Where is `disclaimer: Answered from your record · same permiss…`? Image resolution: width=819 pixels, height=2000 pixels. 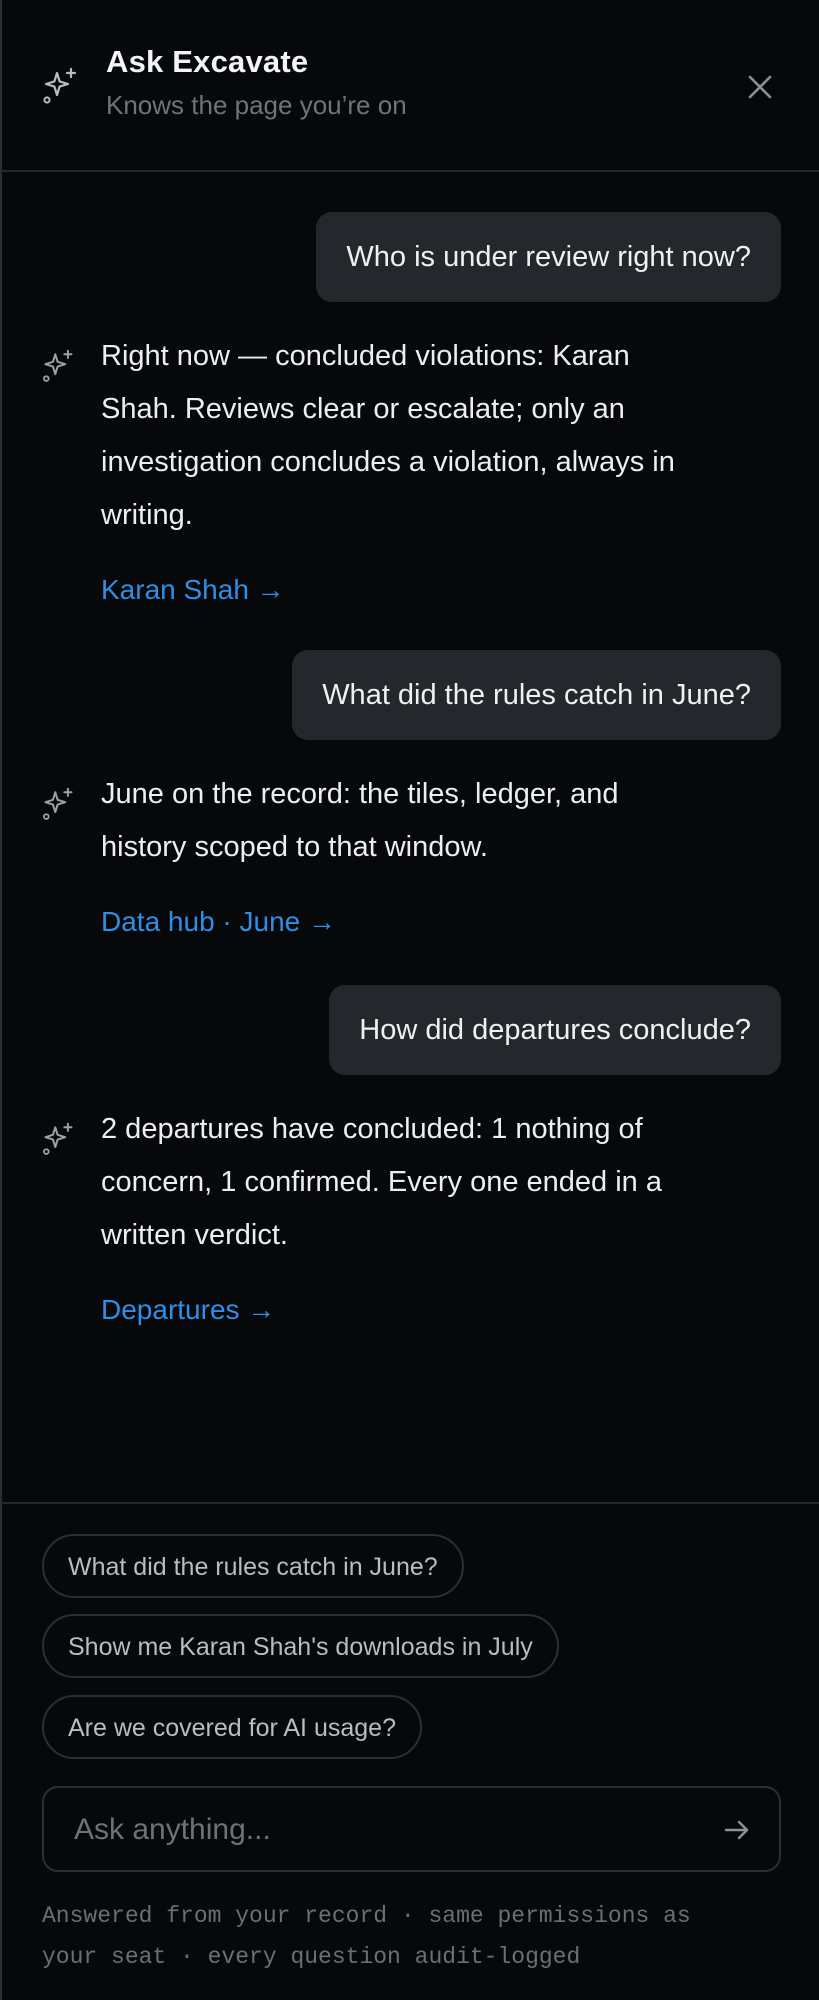 disclaimer: Answered from your record · same permiss… is located at coordinates (366, 1936).